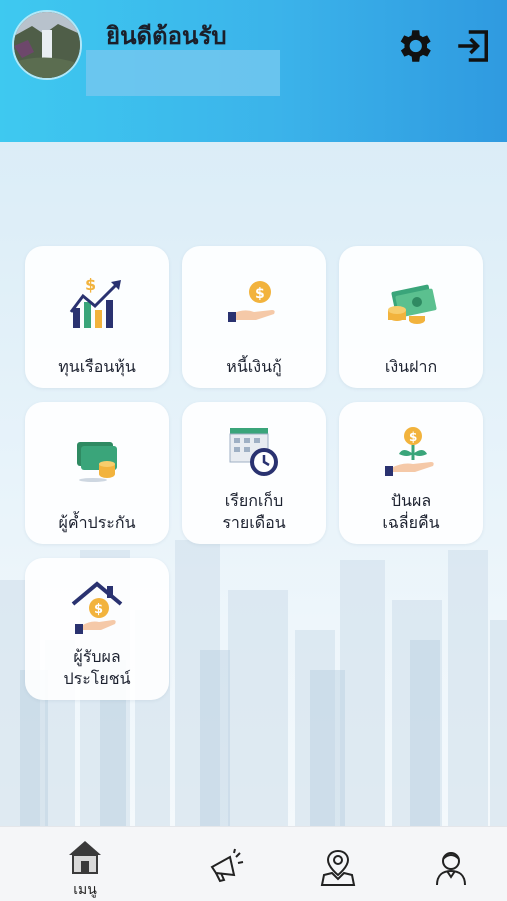 This screenshot has width=507, height=901. What do you see at coordinates (251, 301) in the screenshot?
I see `loan-coin-hand-icon: $` at bounding box center [251, 301].